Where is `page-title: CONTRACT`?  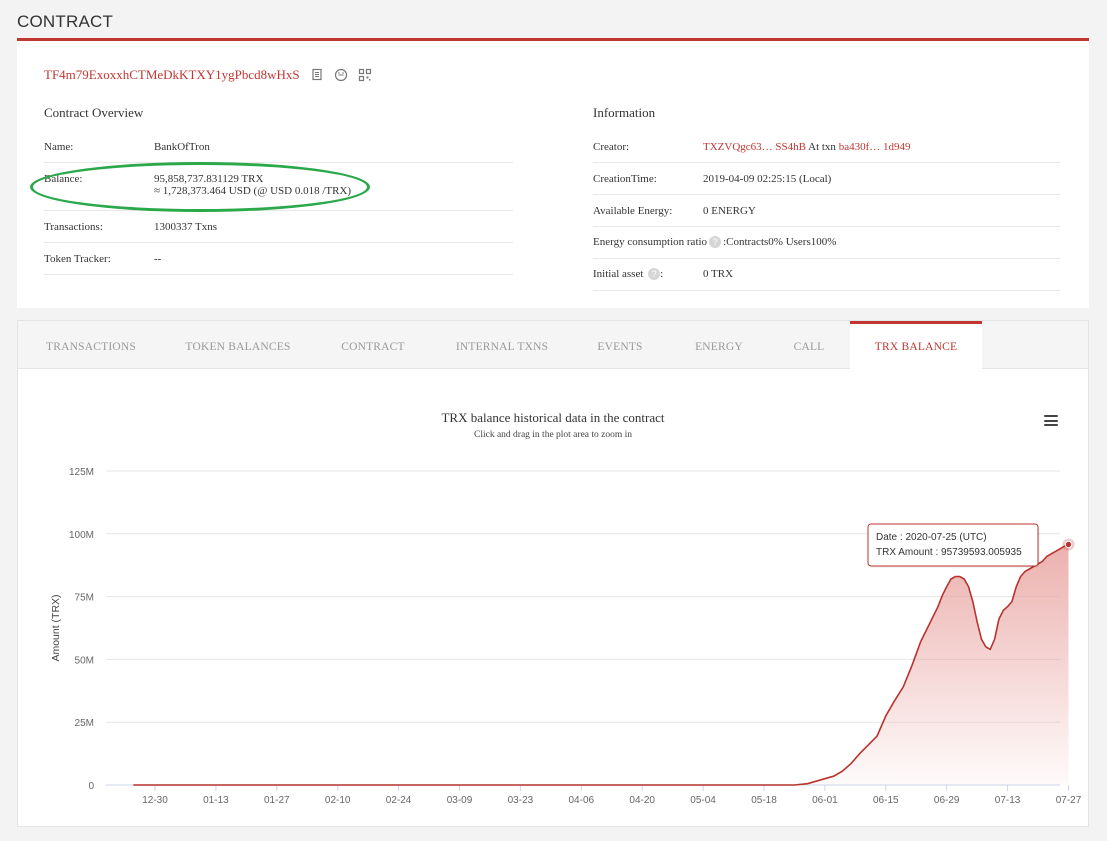
page-title: CONTRACT is located at coordinates (65, 21).